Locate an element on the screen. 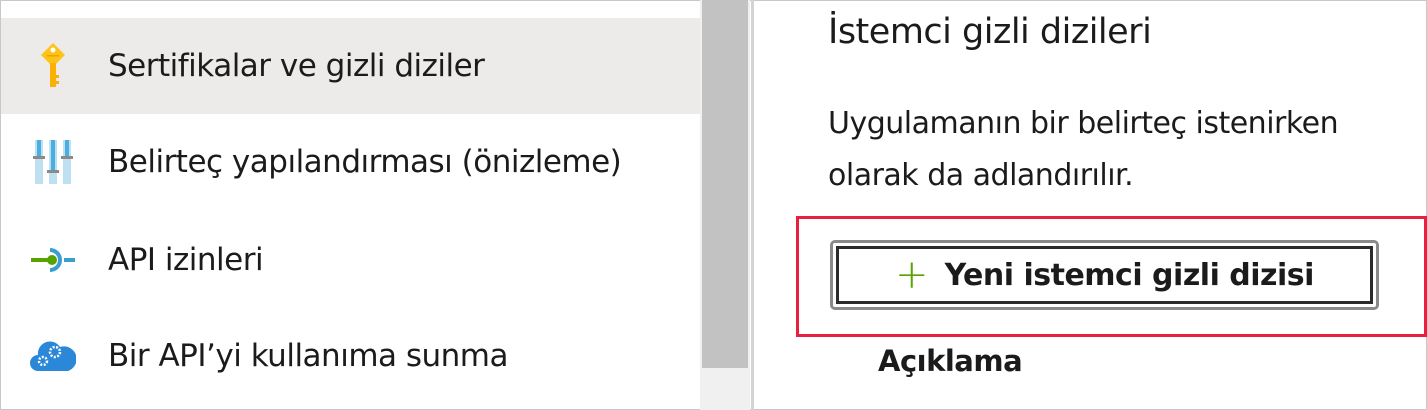 The width and height of the screenshot is (1427, 410). plus-icon: + is located at coordinates (912, 275).